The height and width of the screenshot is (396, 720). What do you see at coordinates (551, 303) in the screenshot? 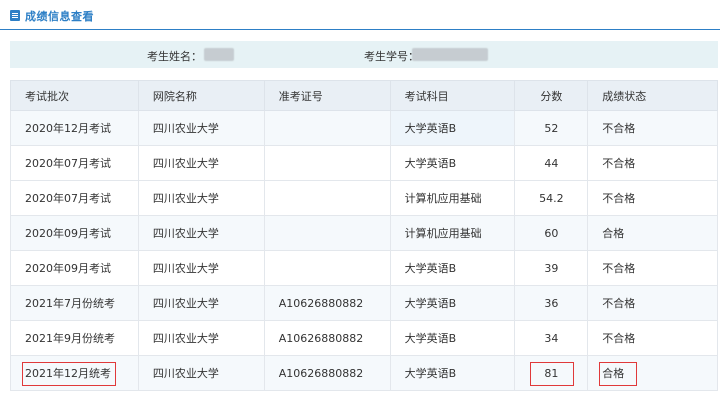
I see `cell-score: 36` at bounding box center [551, 303].